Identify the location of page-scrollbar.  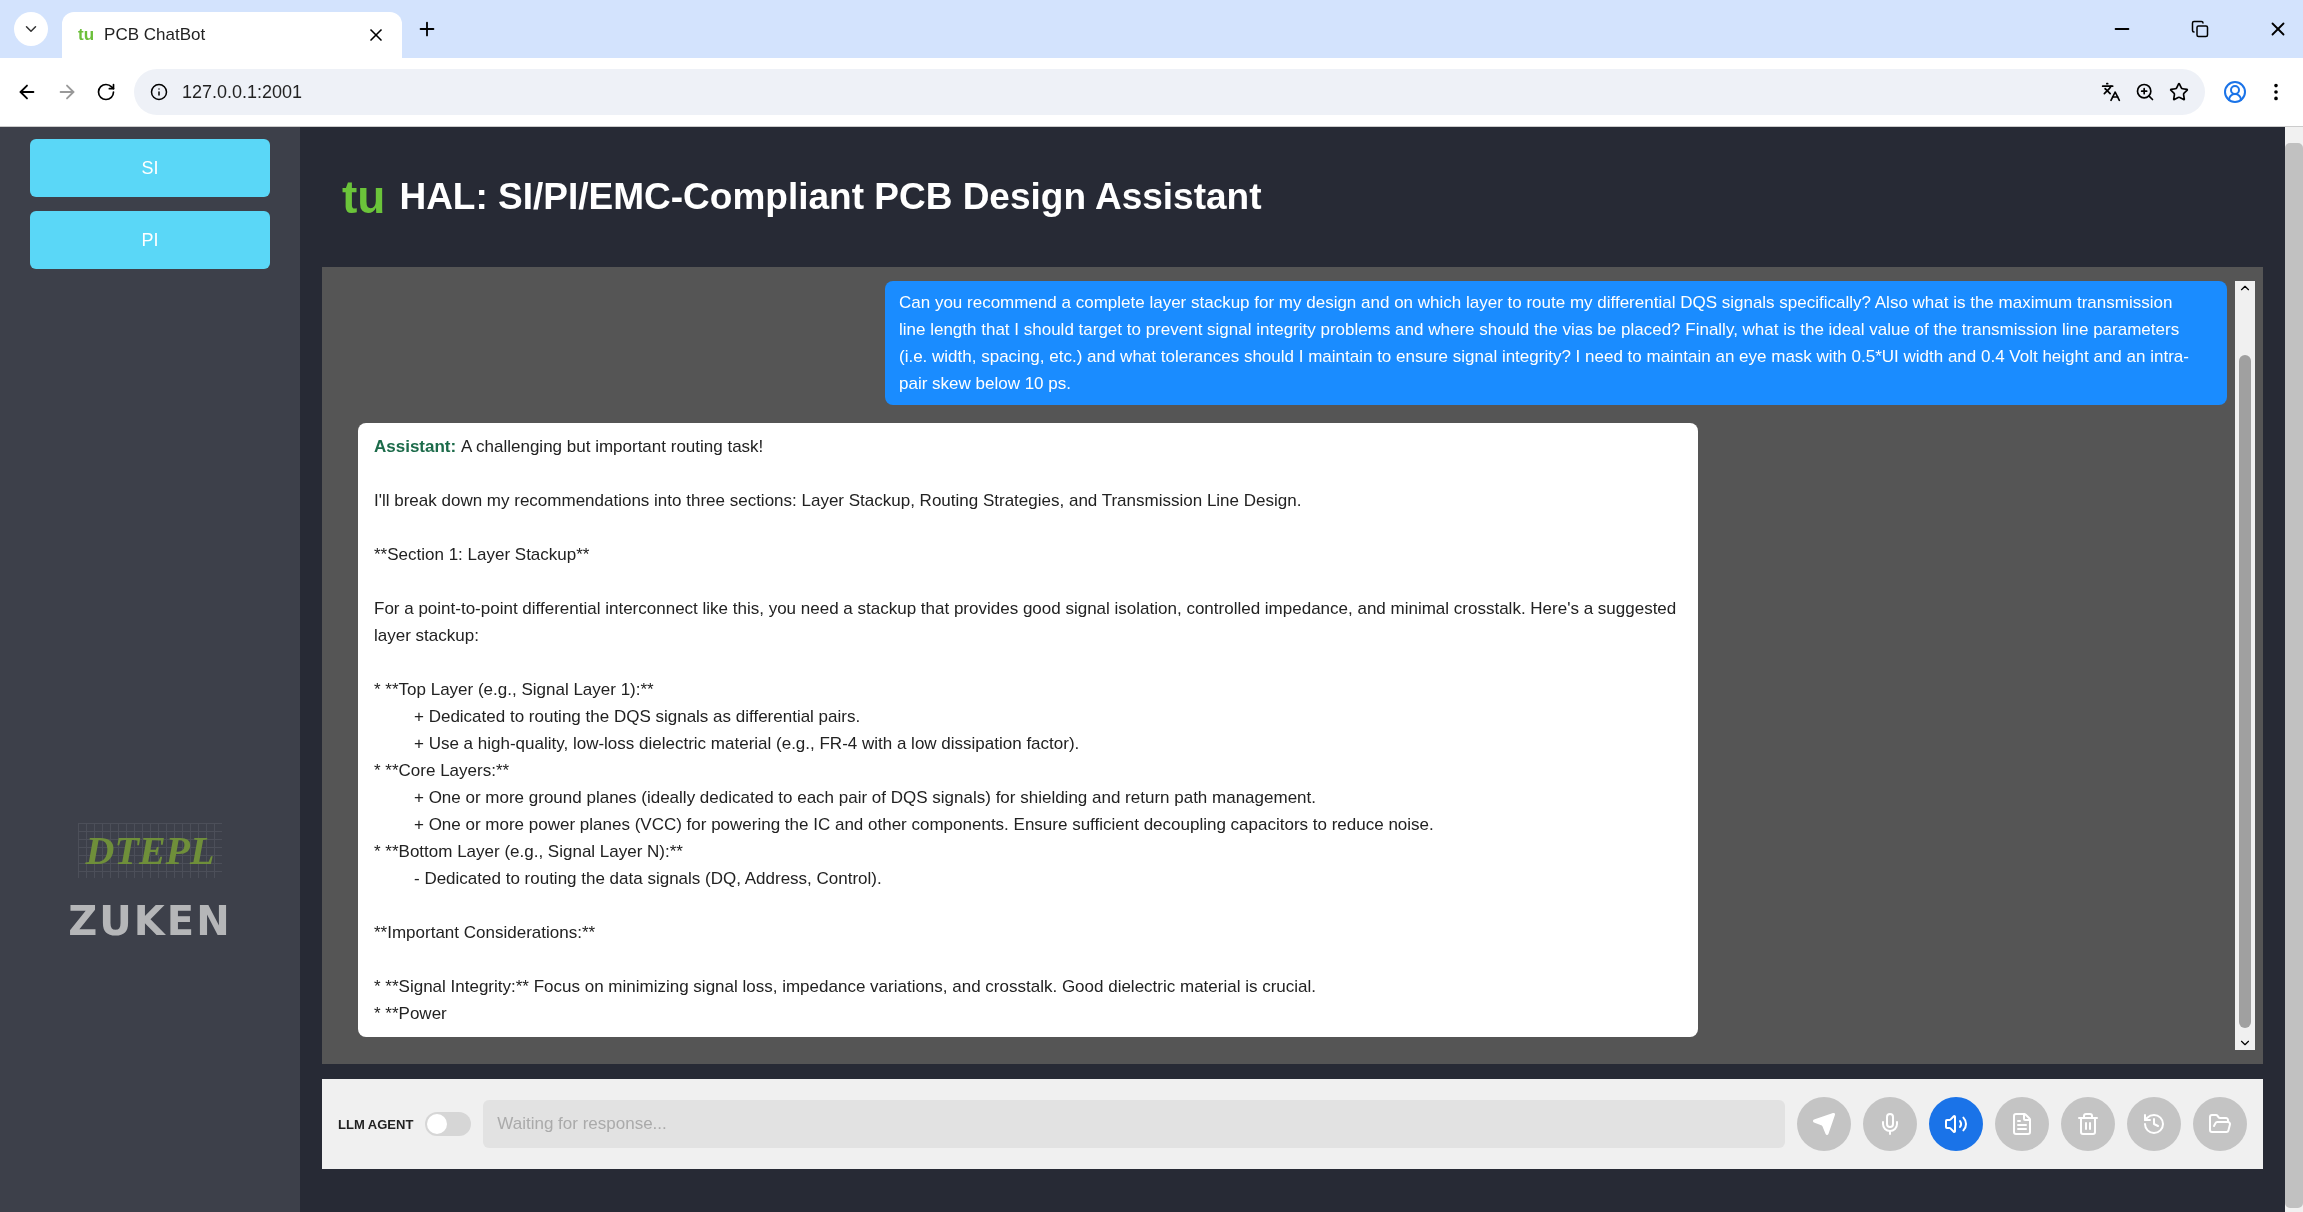
(2294, 669).